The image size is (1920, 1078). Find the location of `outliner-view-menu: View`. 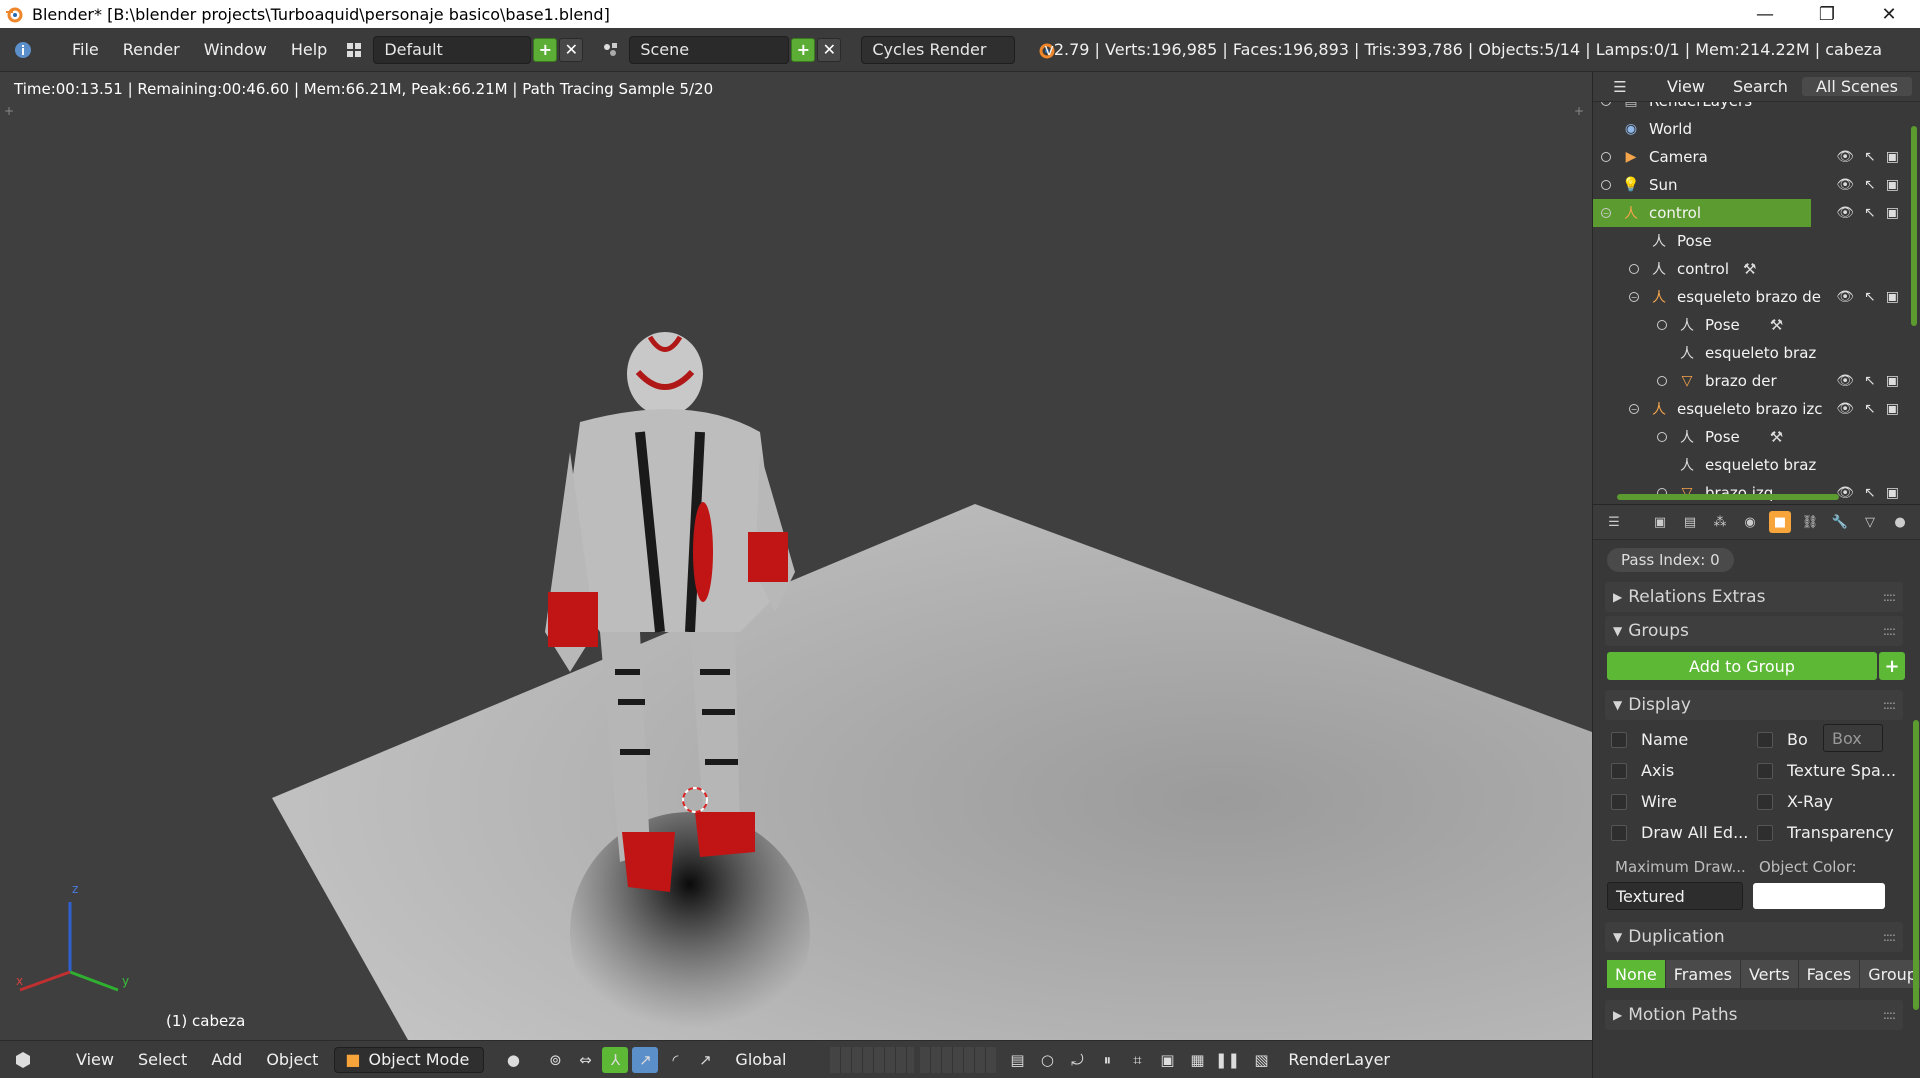

outliner-view-menu: View is located at coordinates (1686, 86).